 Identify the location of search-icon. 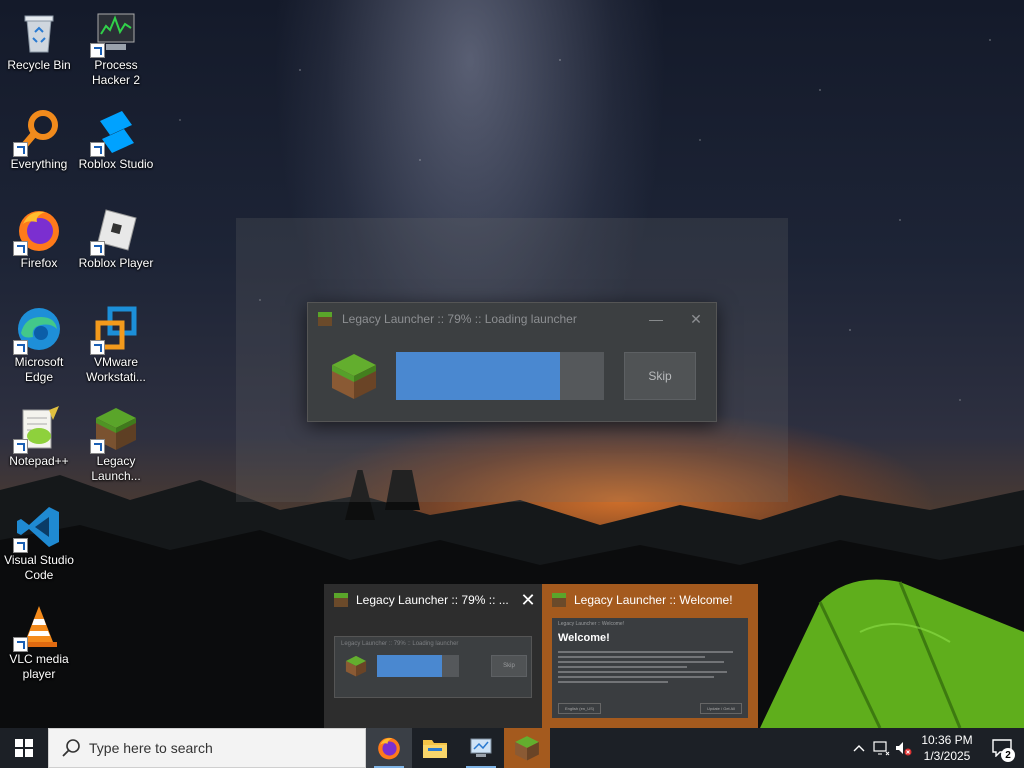
(71, 748).